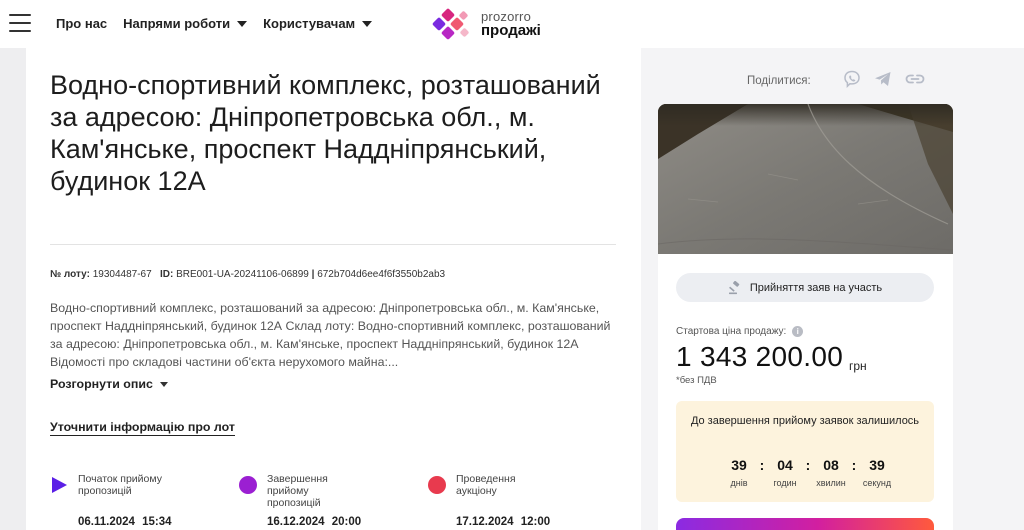 The image size is (1024, 530). Describe the element at coordinates (760, 356) in the screenshot. I see `start-price: 1 343 200.00` at that location.